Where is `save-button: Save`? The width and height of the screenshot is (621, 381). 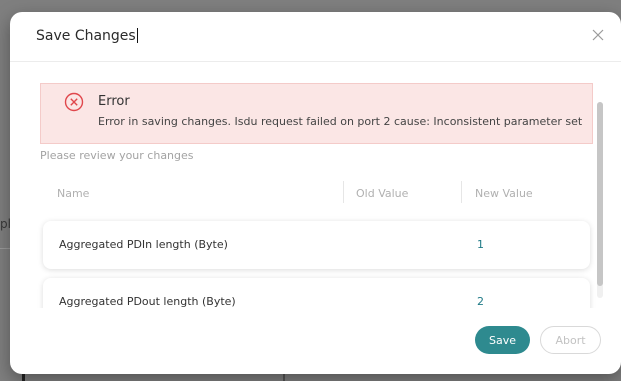
save-button: Save is located at coordinates (502, 340).